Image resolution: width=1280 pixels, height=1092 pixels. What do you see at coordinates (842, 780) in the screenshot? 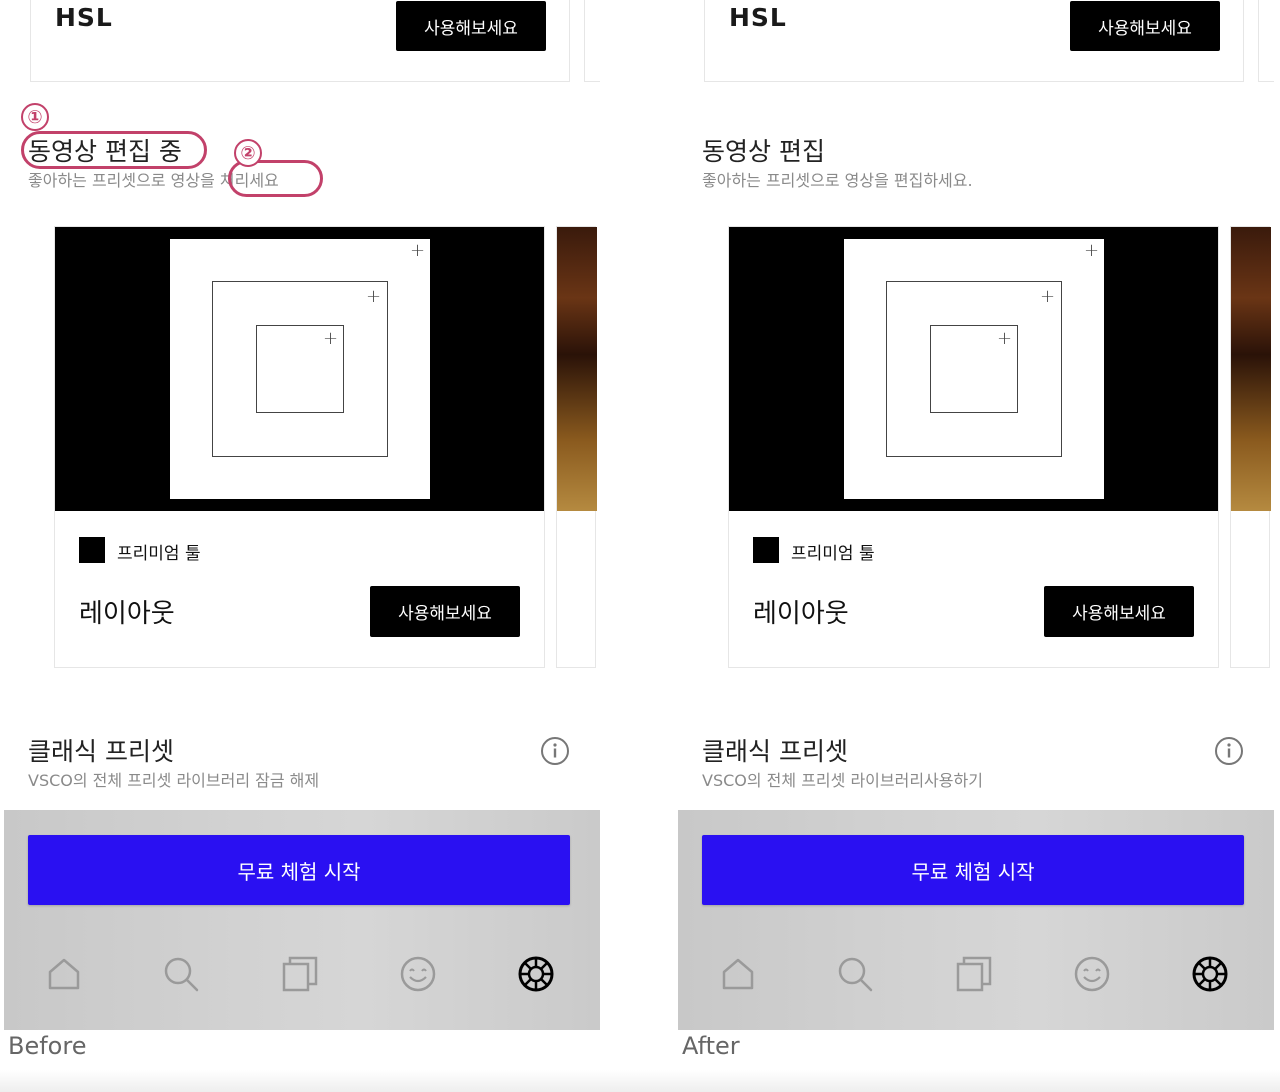
I see `classic-presets-subtitle: VSCO의 전체 프리셋 라이브러리사용하기` at bounding box center [842, 780].